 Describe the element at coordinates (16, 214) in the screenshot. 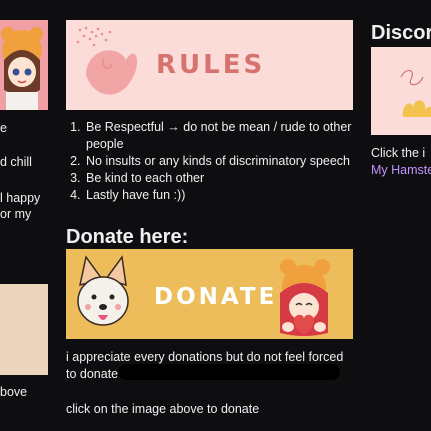

I see `left-text-line-4: or my` at that location.